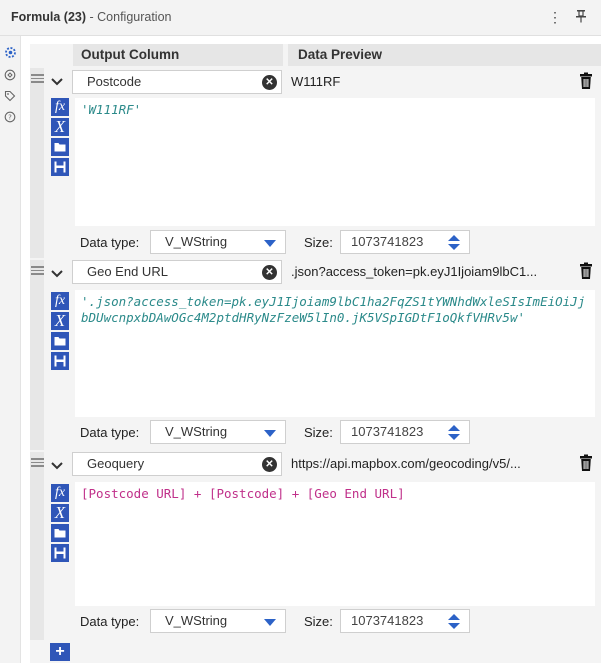  Describe the element at coordinates (49, 17) in the screenshot. I see `window-title-main: Formula (23)` at that location.